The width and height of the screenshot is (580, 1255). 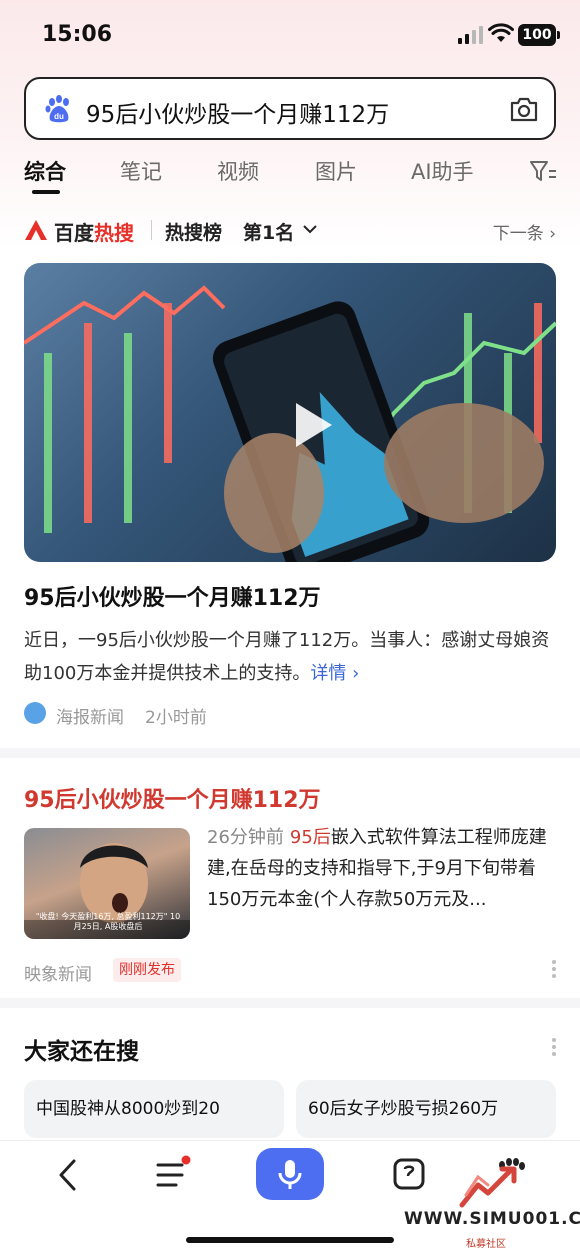 I want to click on watermark-text: WWW.SIMU001.CN, so click(x=492, y=1219).